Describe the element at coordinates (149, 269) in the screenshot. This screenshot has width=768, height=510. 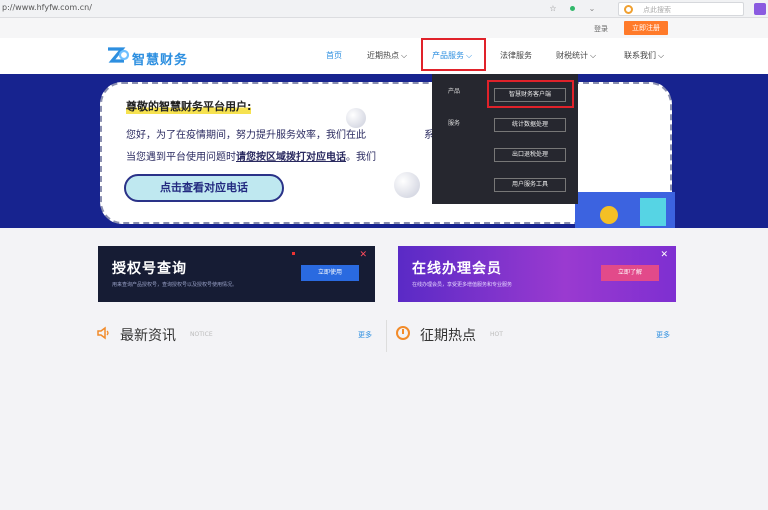
I see `card-title: 授权号查询` at that location.